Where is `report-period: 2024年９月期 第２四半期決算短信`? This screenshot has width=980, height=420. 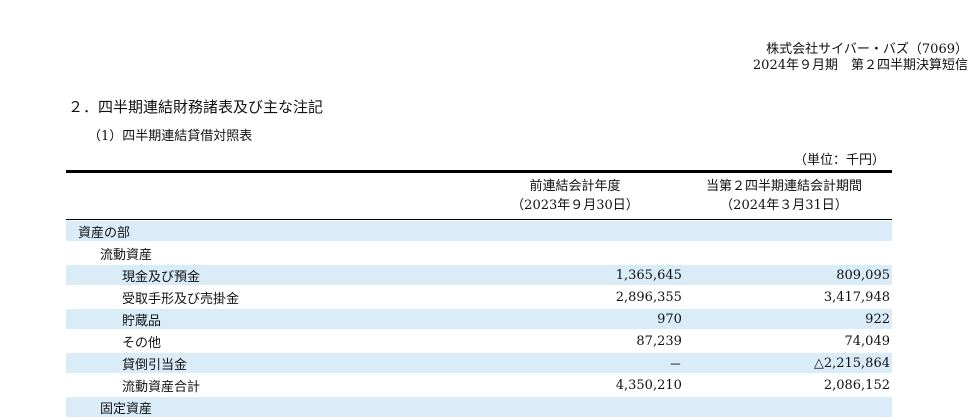
report-period: 2024年９月期 第２四半期決算短信 is located at coordinates (860, 65).